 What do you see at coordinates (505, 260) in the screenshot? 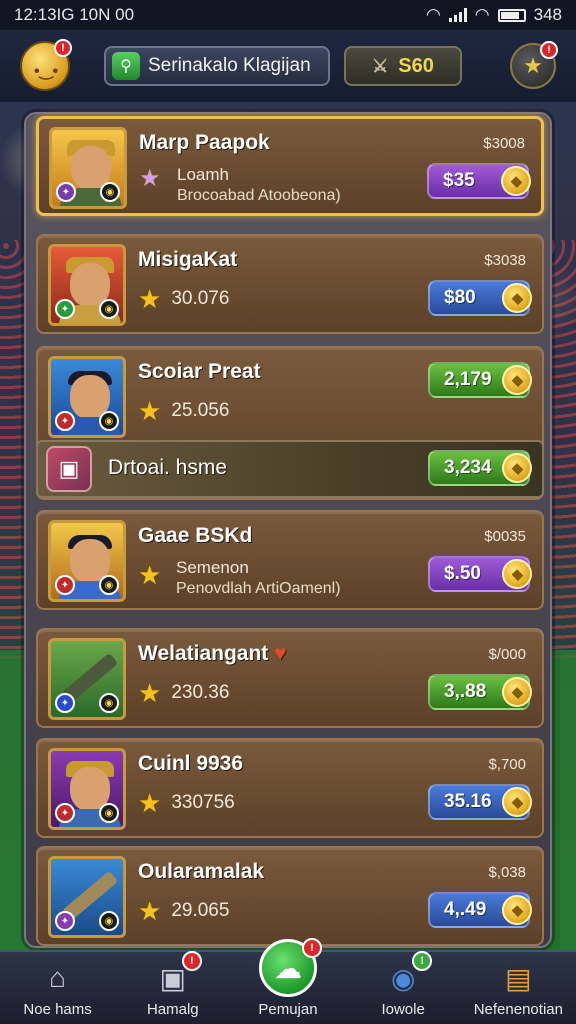
I see `player-value: $3038` at bounding box center [505, 260].